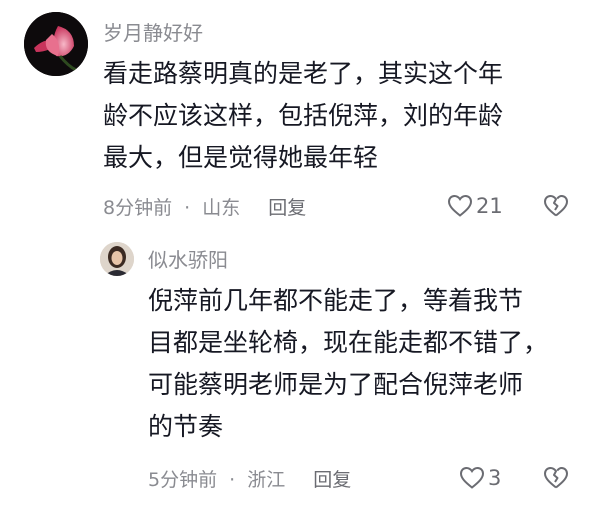 This screenshot has height=513, width=600. Describe the element at coordinates (266, 480) in the screenshot. I see `location: 浙江` at that location.